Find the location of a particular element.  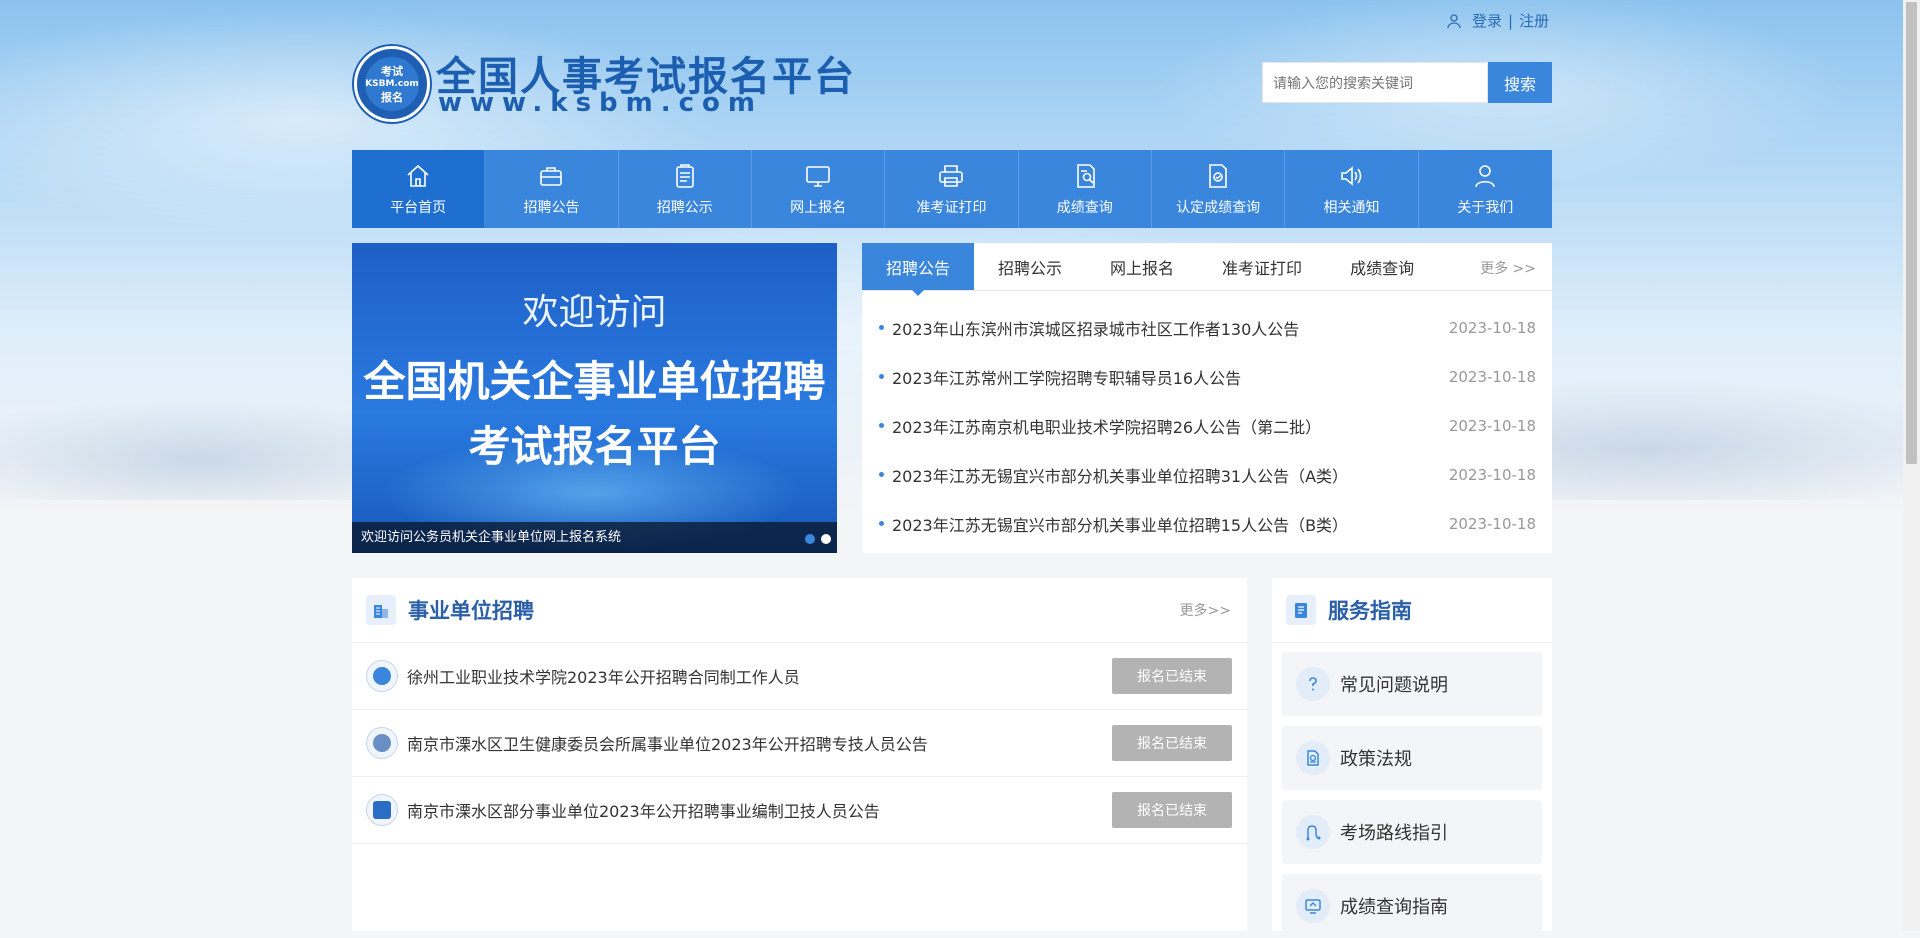

nav-item-certified-score: 认定成绩查询 is located at coordinates (1219, 189).